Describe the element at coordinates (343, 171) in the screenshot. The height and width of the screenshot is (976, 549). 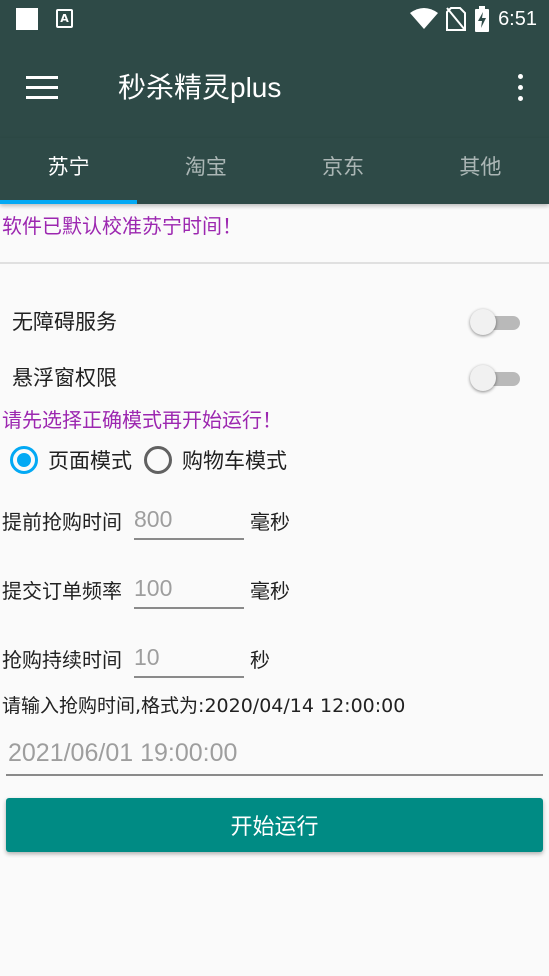
I see `tab-jingdong: 京东` at that location.